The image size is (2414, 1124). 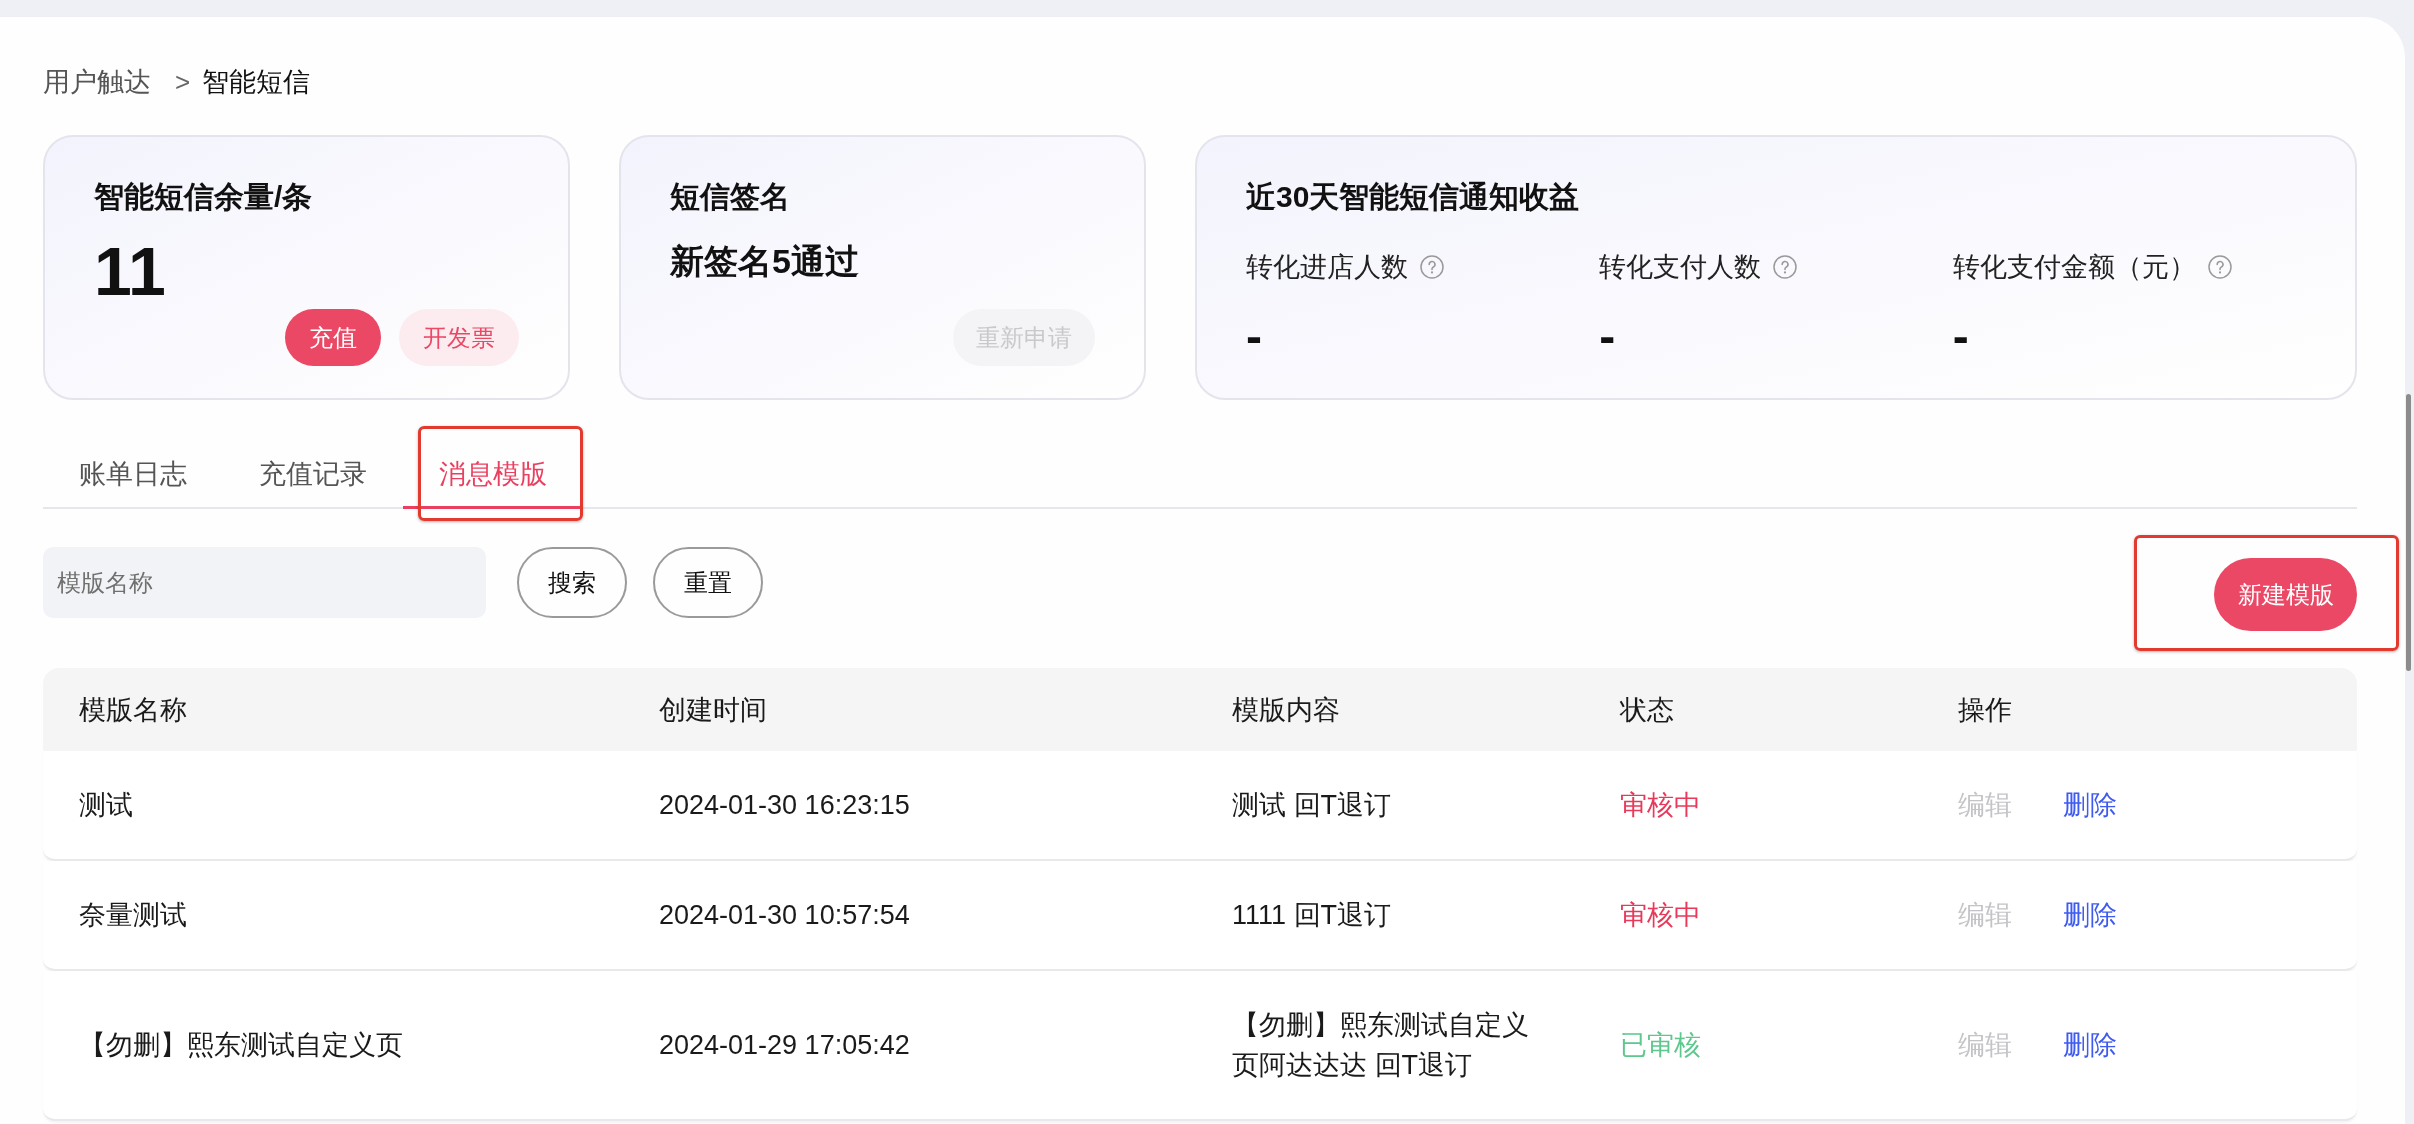 I want to click on table-cell-text: 奈量测试, so click(x=133, y=915).